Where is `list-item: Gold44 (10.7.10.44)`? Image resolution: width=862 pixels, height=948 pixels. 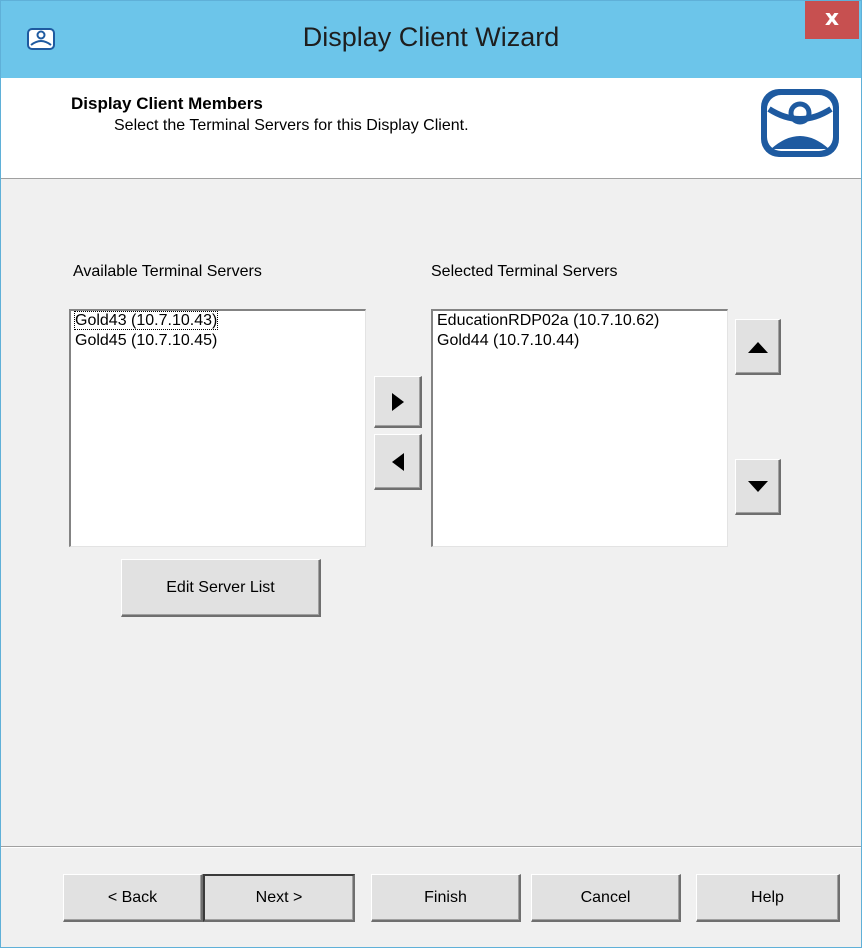
list-item: Gold44 (10.7.10.44) is located at coordinates (580, 341).